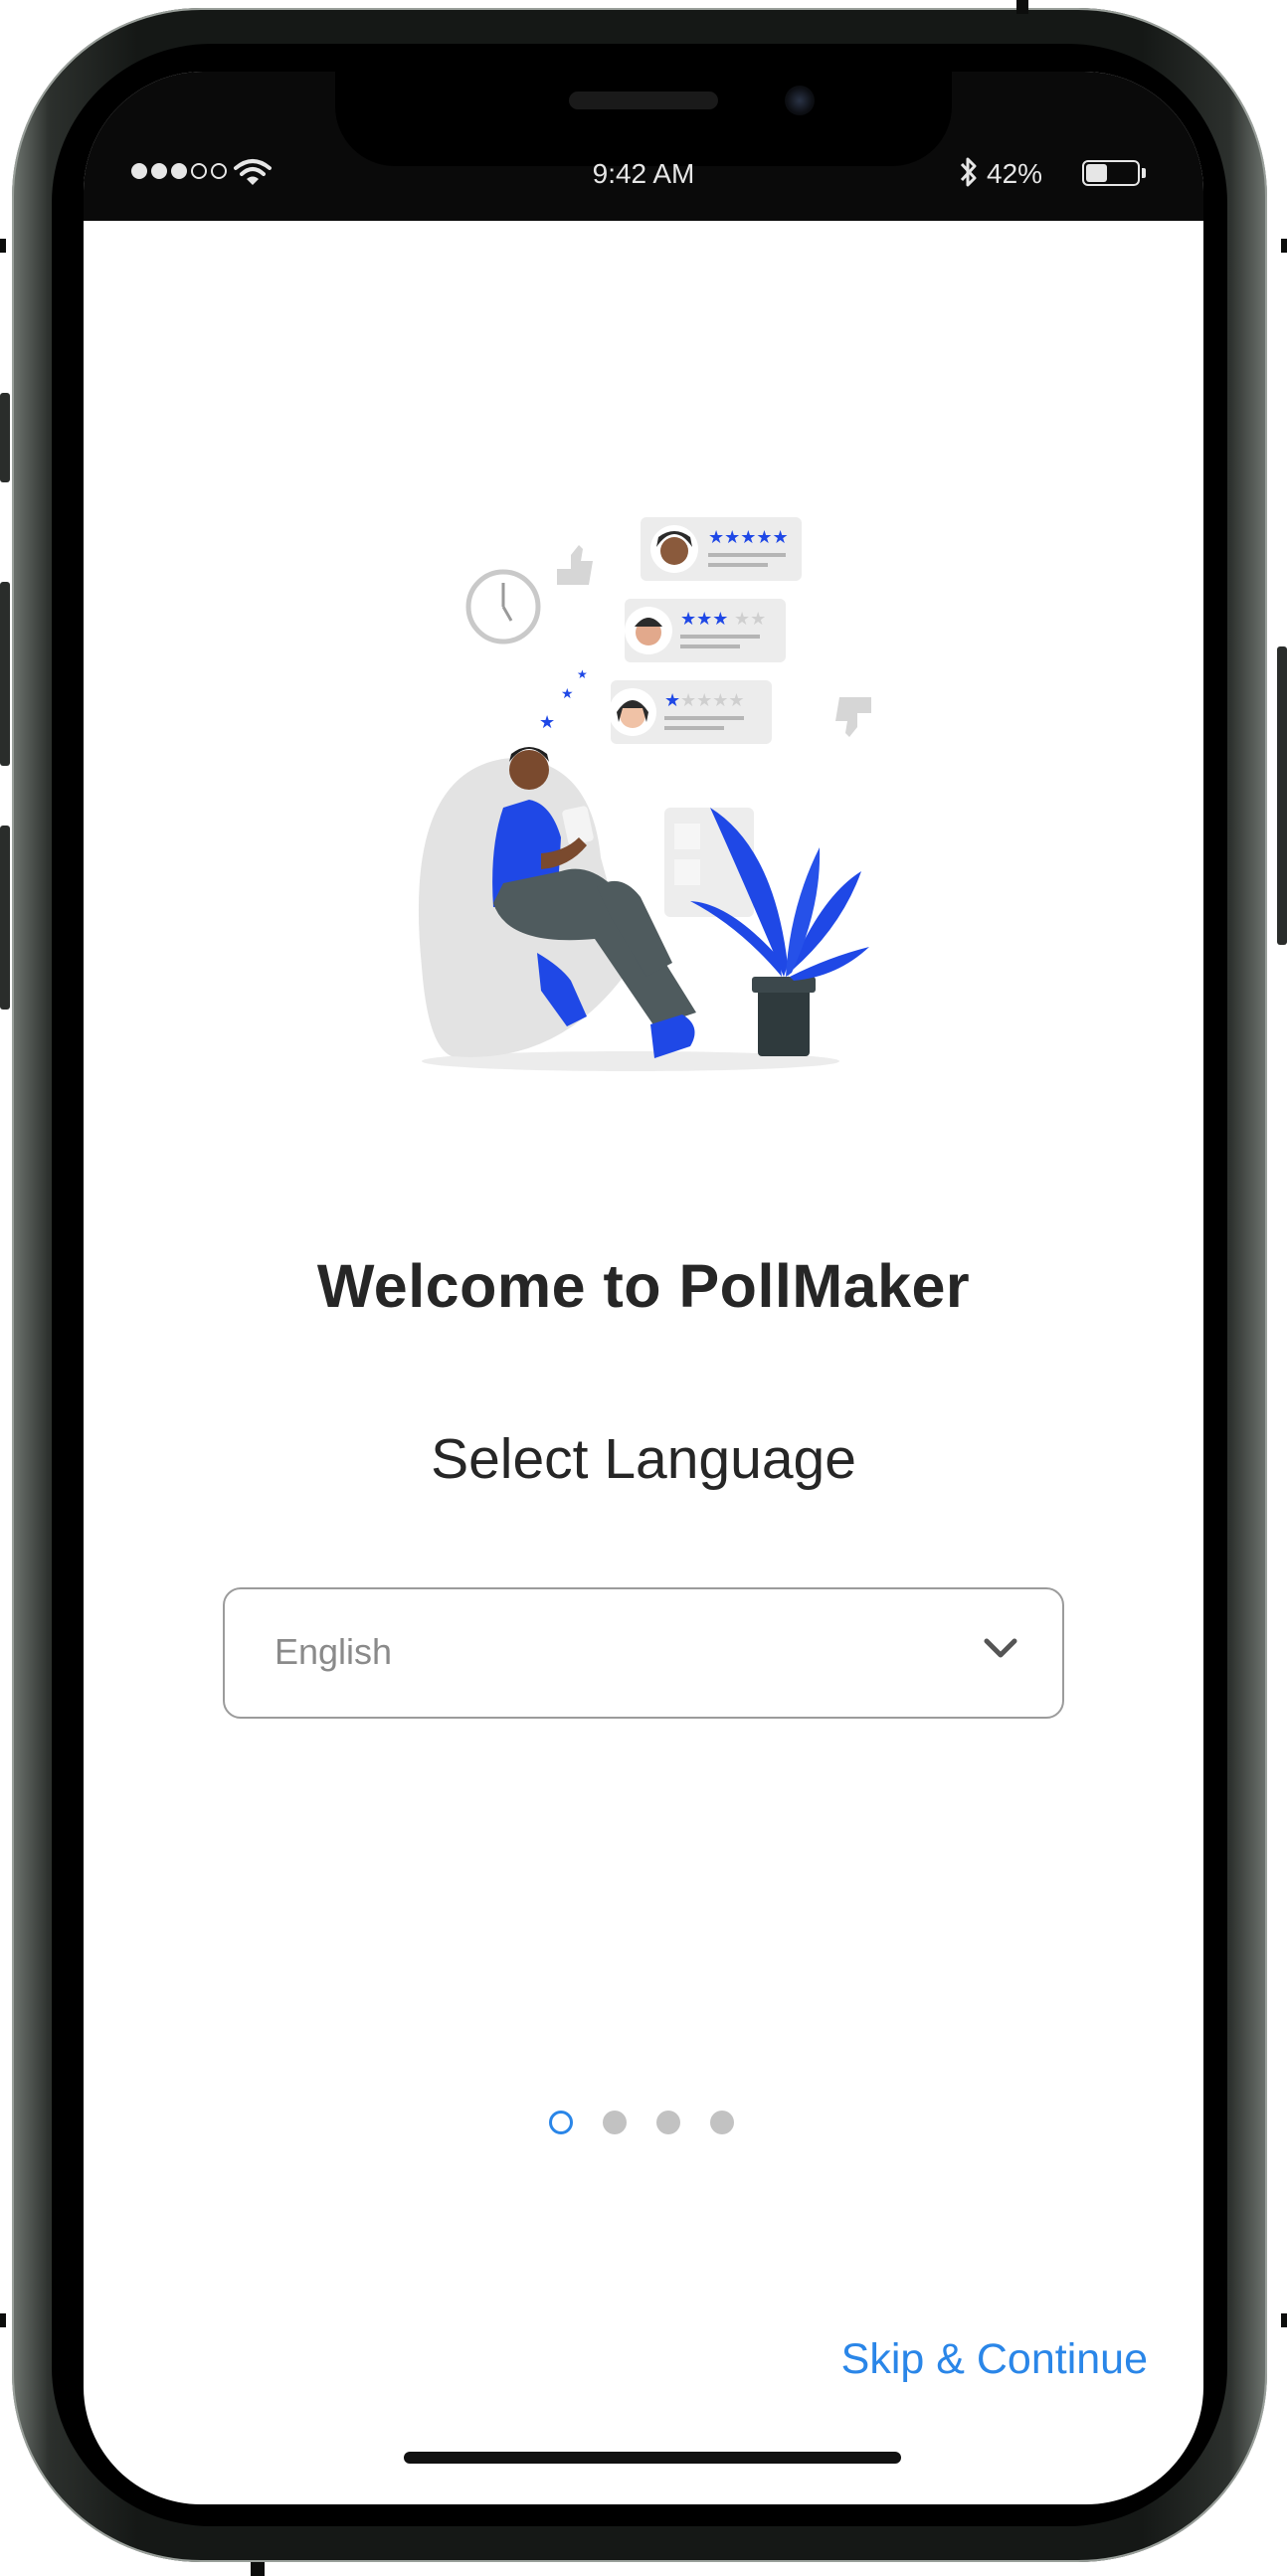  I want to click on welcome-title: Welcome to PollMaker, so click(643, 1286).